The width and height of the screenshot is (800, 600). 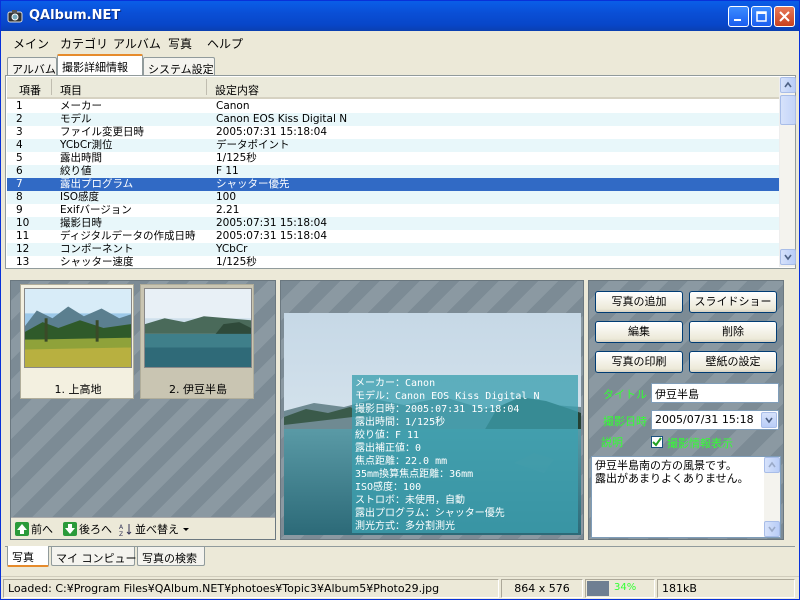 I want to click on menu-main: メイン, so click(x=31, y=43).